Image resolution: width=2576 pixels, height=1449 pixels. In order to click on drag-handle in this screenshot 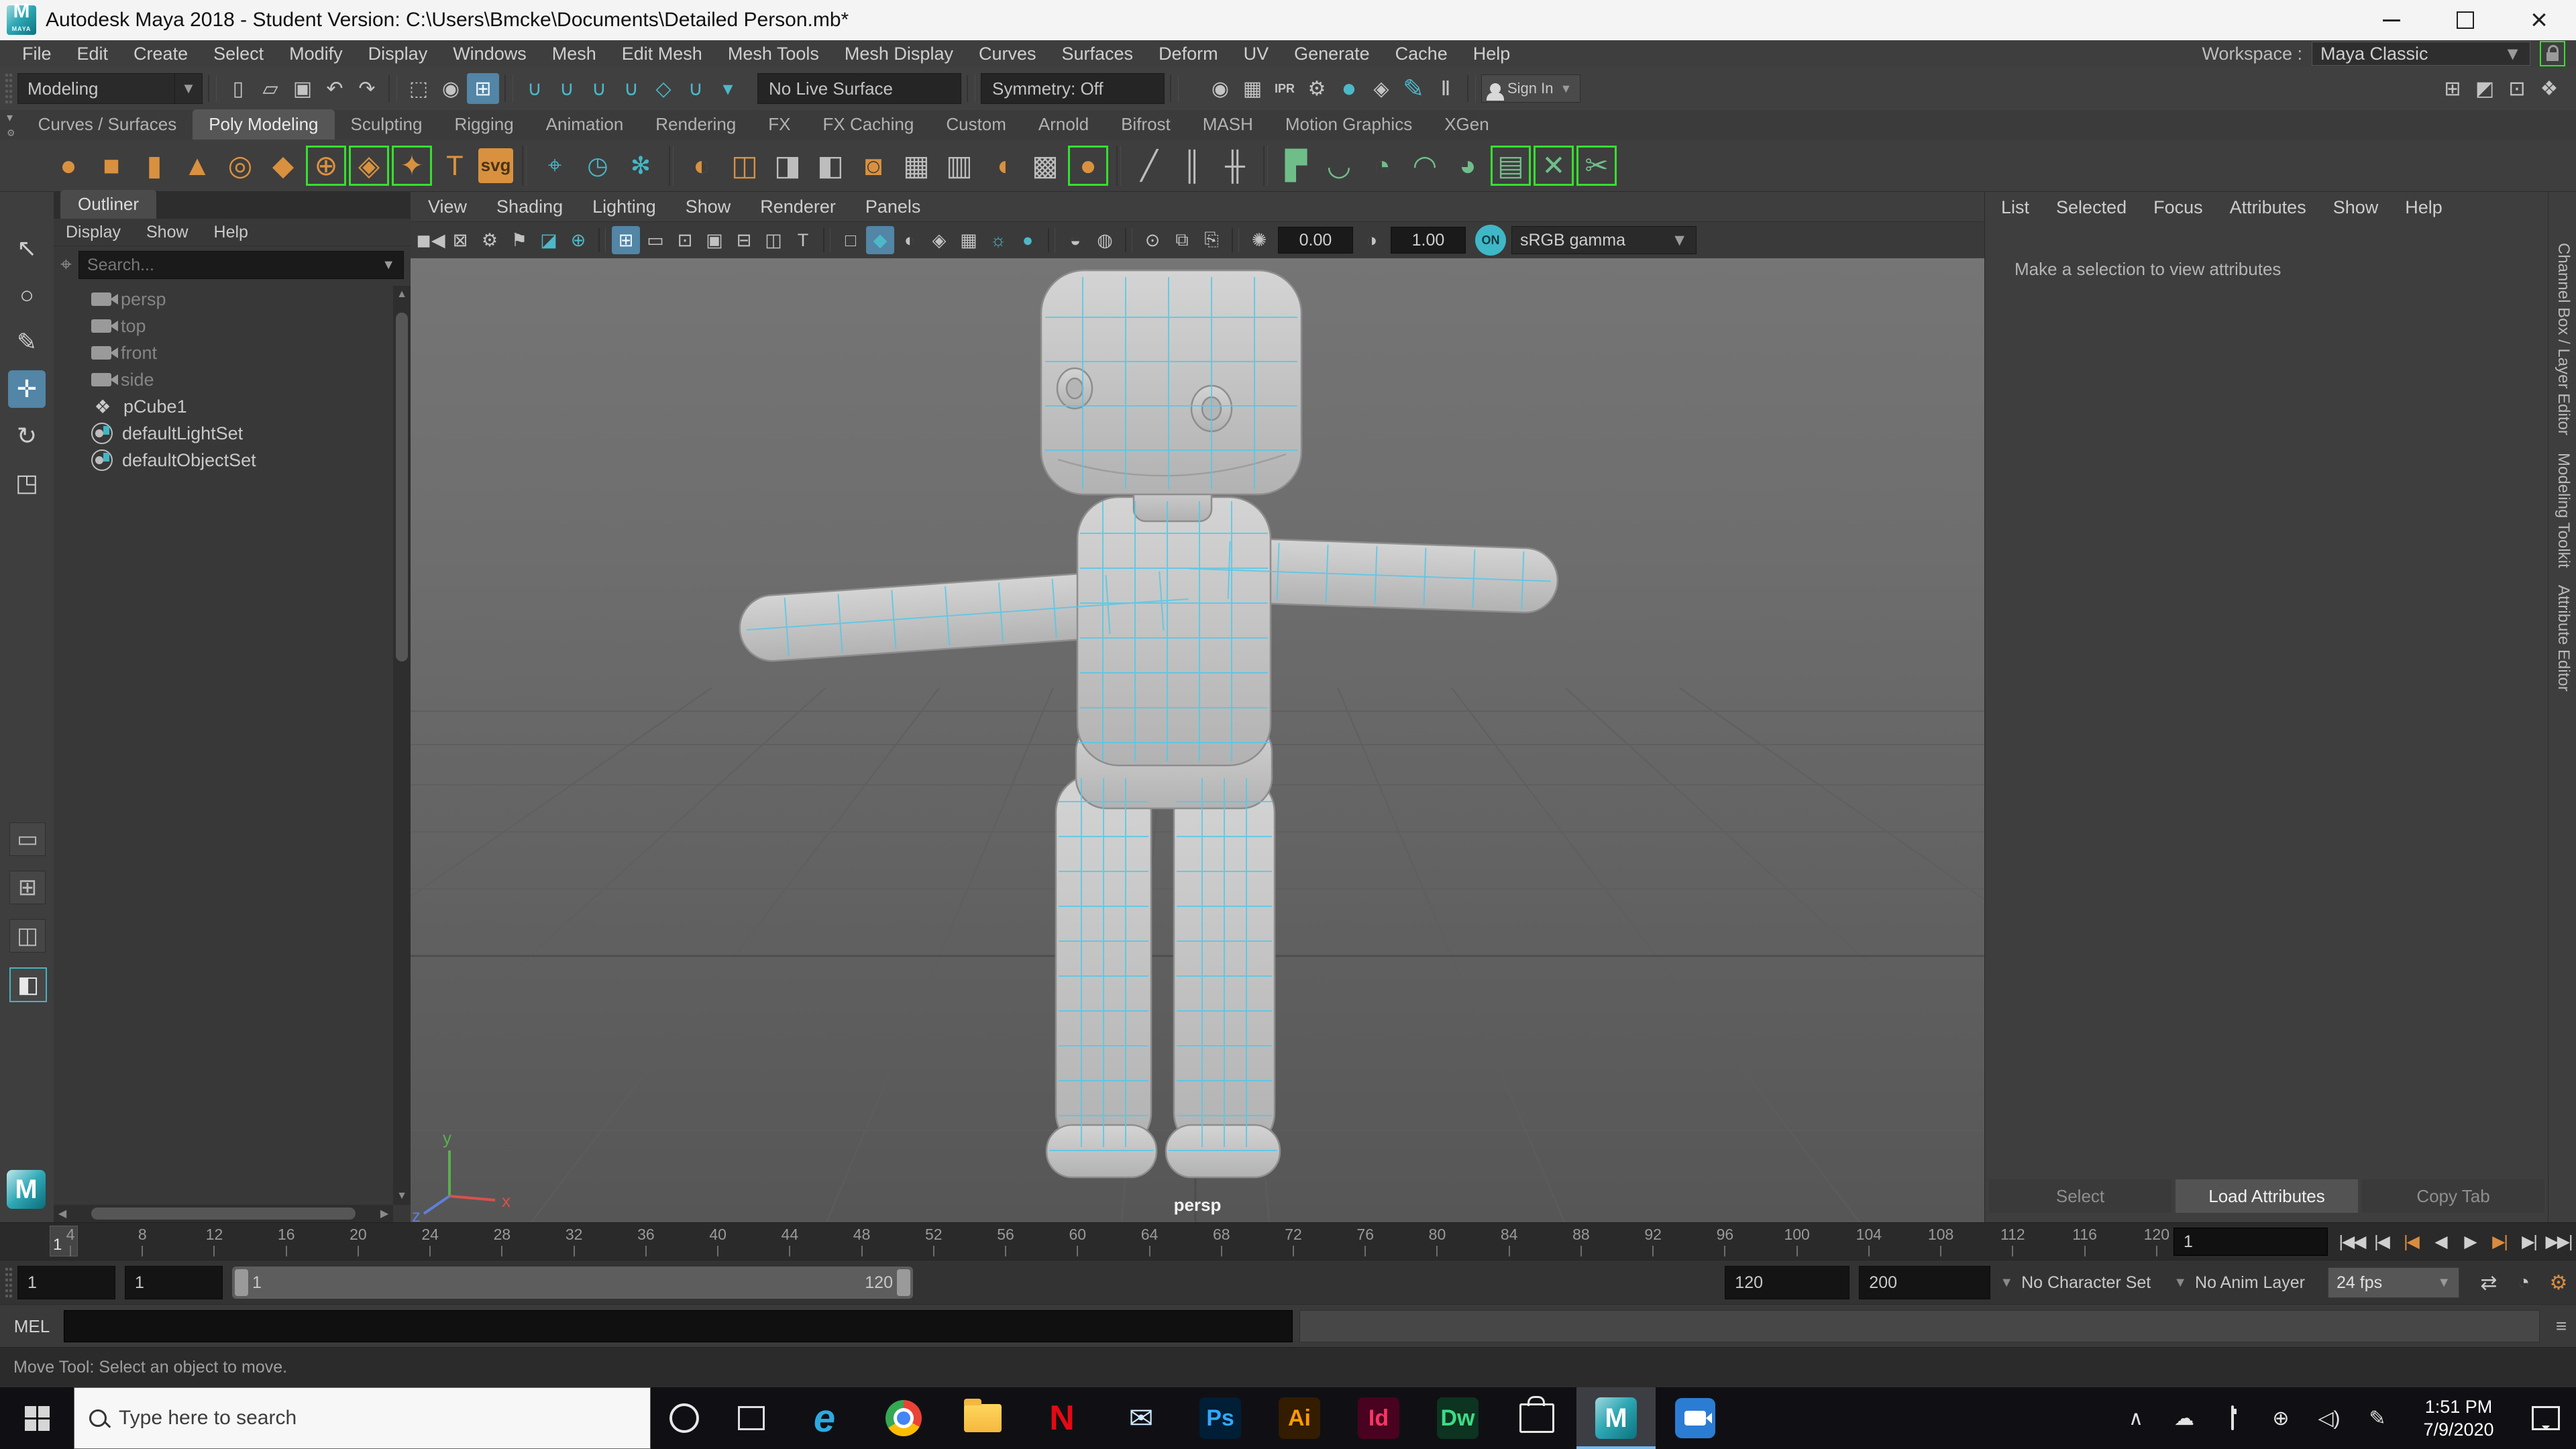, I will do `click(9, 1282)`.